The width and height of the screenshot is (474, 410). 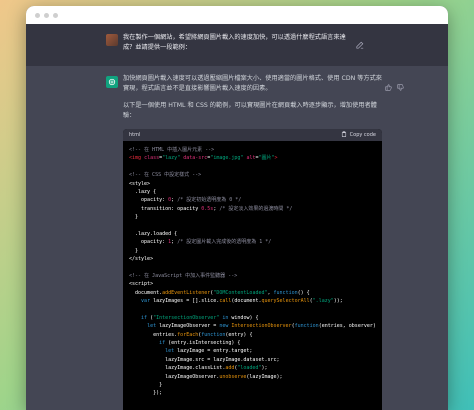 What do you see at coordinates (252, 192) in the screenshot?
I see `code-line: .lazy {` at bounding box center [252, 192].